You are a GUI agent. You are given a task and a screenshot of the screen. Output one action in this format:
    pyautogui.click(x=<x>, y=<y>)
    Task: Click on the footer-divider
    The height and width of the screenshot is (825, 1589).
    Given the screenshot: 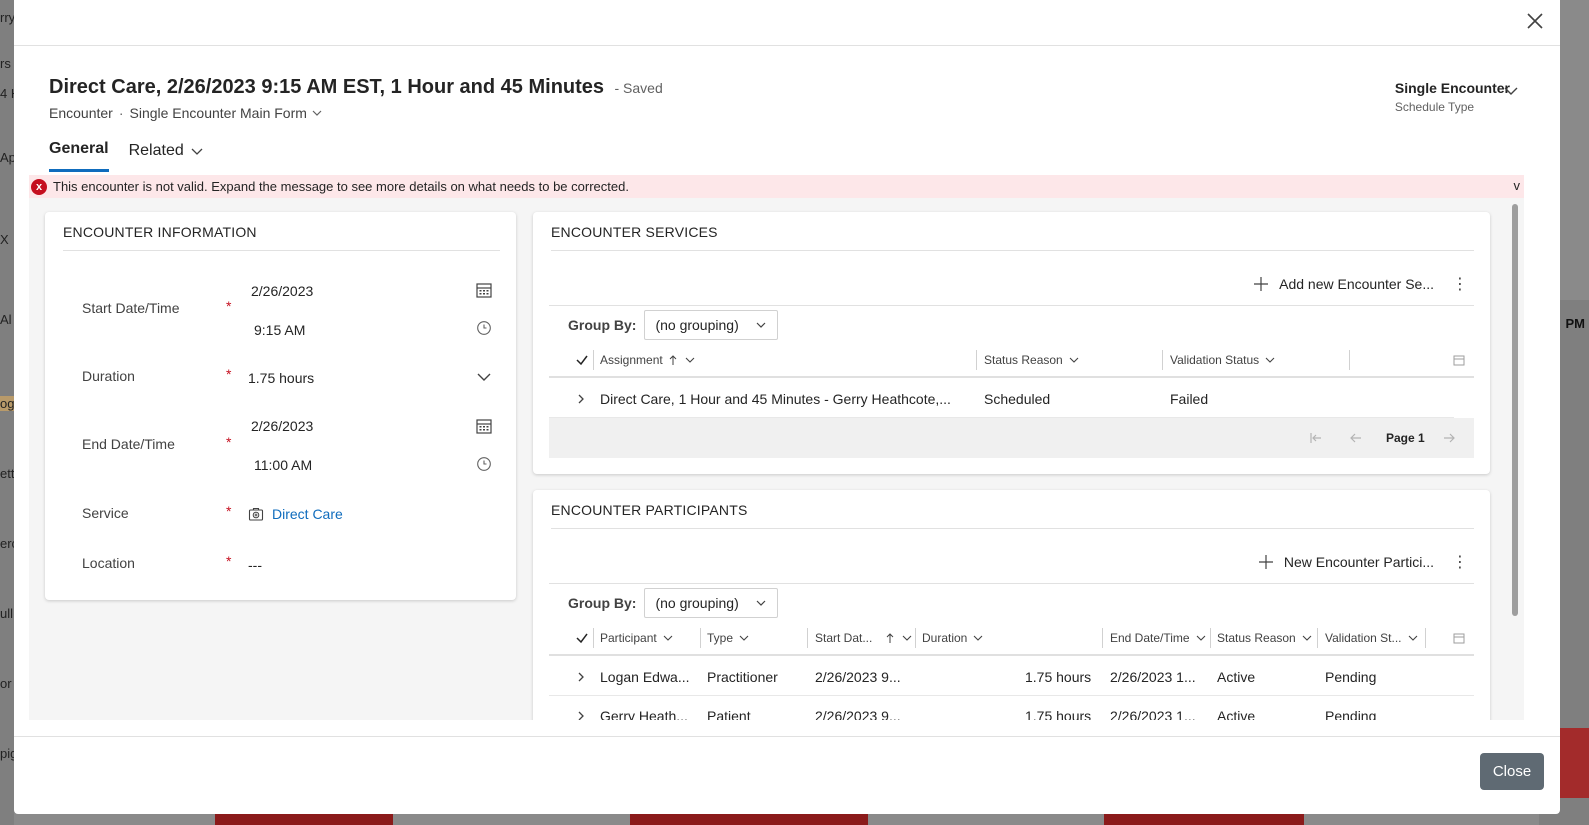 What is the action you would take?
    pyautogui.click(x=787, y=736)
    